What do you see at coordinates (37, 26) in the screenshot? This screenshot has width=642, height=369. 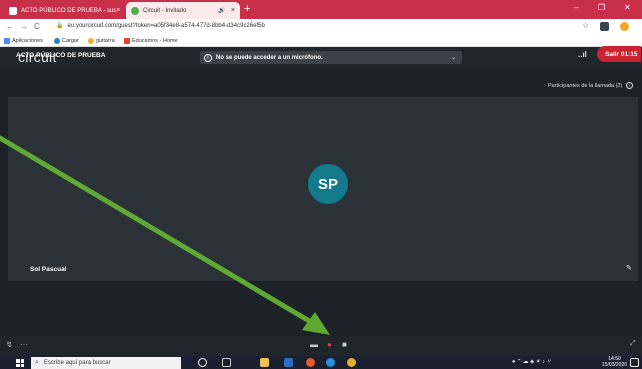 I see `reload-button: C` at bounding box center [37, 26].